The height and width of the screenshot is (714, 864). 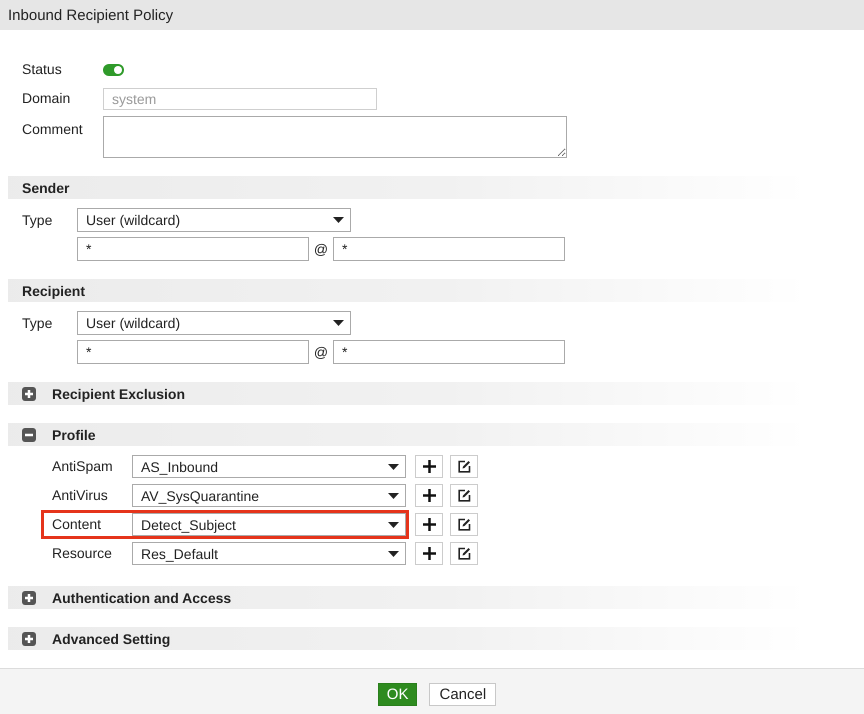 What do you see at coordinates (74, 434) in the screenshot?
I see `section-title: Profile` at bounding box center [74, 434].